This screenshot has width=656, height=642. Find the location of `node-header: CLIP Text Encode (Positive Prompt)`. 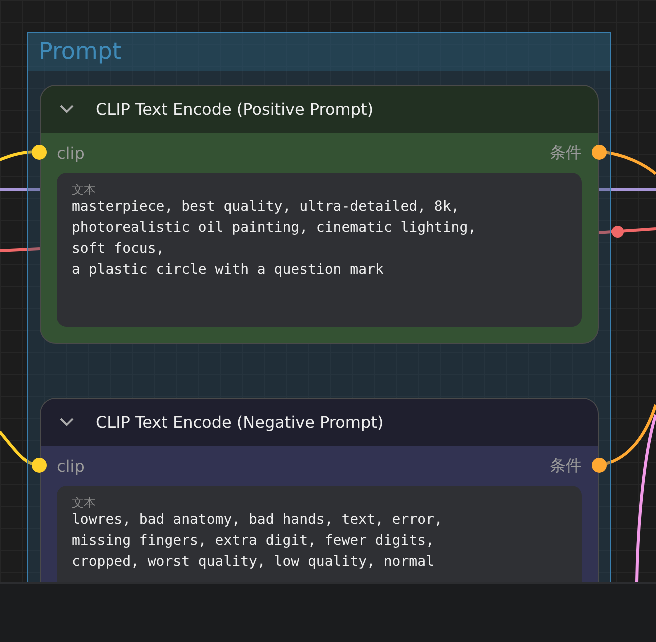

node-header: CLIP Text Encode (Positive Prompt) is located at coordinates (319, 109).